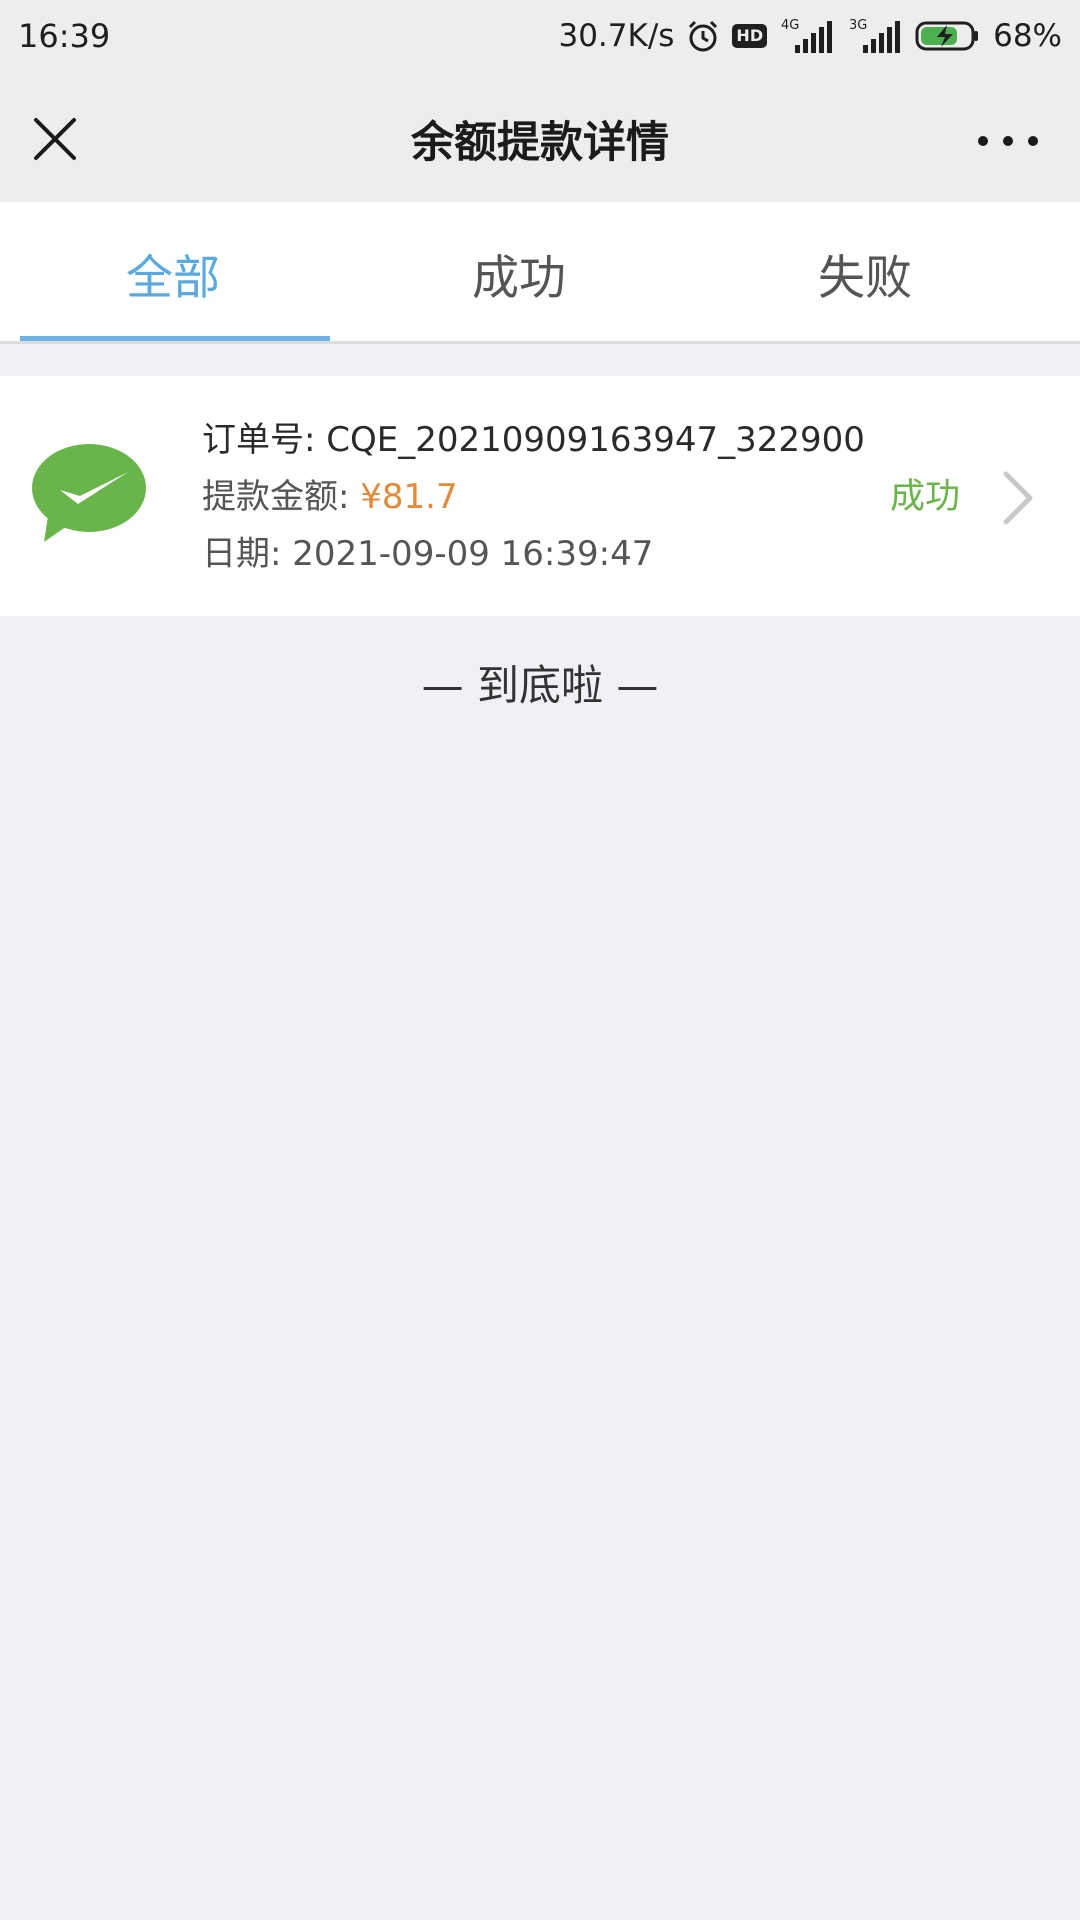 The image size is (1080, 1920). What do you see at coordinates (89, 494) in the screenshot?
I see `wechat-pay-icon` at bounding box center [89, 494].